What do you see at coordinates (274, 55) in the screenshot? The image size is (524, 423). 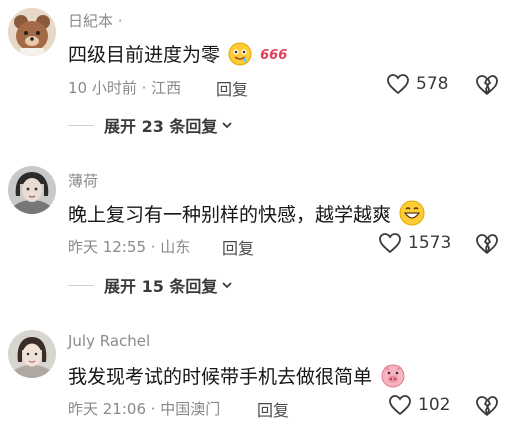 I see `666-sticker: 666` at bounding box center [274, 55].